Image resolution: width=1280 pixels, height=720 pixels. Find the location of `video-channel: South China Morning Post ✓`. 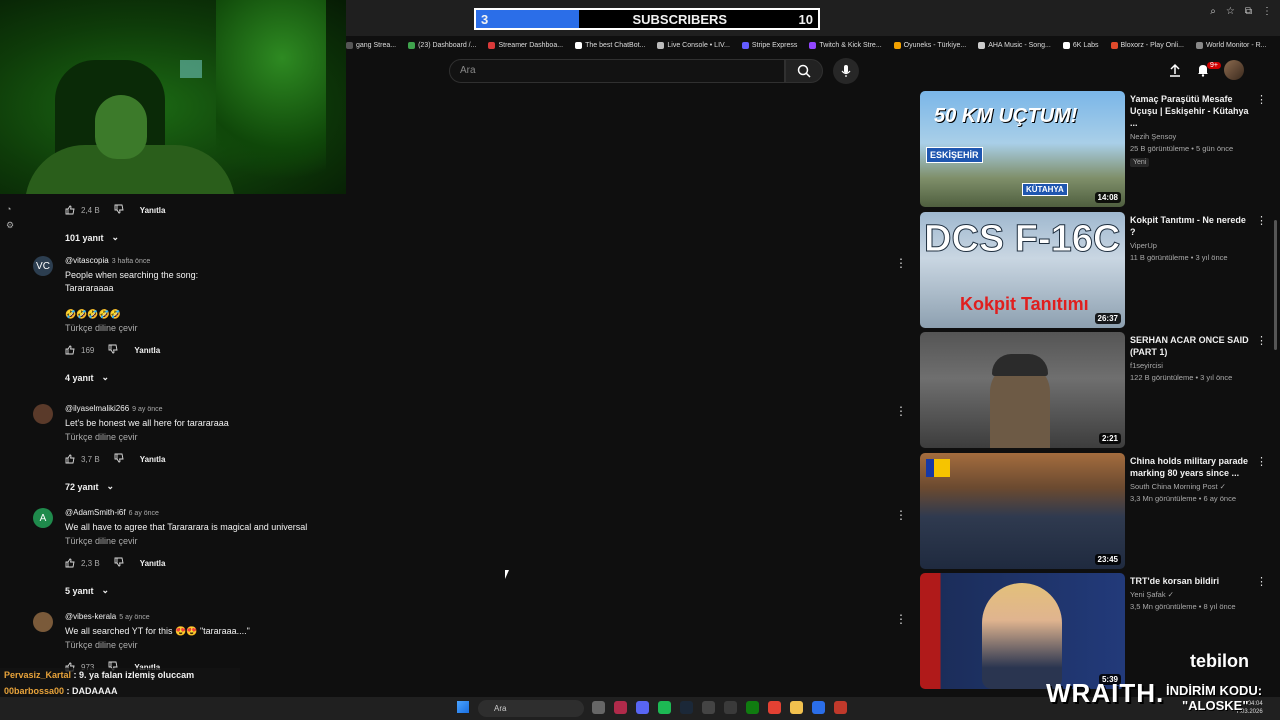

video-channel: South China Morning Post ✓ is located at coordinates (1190, 486).